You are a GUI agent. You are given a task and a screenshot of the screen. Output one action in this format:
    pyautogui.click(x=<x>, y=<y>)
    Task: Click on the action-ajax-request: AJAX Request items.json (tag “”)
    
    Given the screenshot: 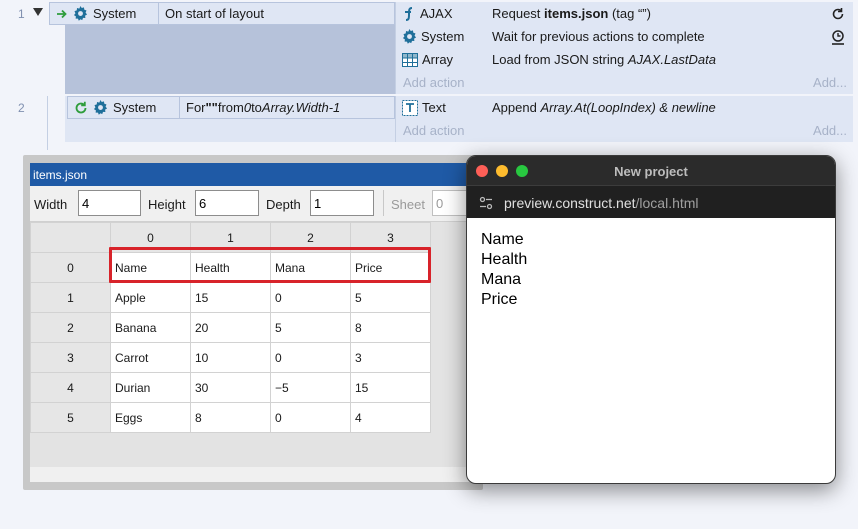 What is the action you would take?
    pyautogui.click(x=624, y=13)
    